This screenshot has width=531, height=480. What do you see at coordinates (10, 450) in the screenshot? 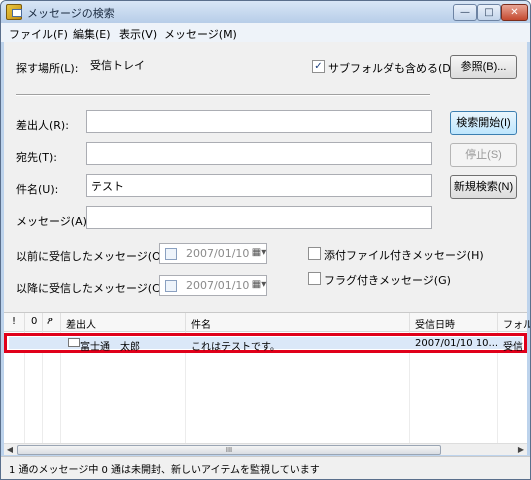
I see `scroll-left-icon: ◀` at bounding box center [10, 450].